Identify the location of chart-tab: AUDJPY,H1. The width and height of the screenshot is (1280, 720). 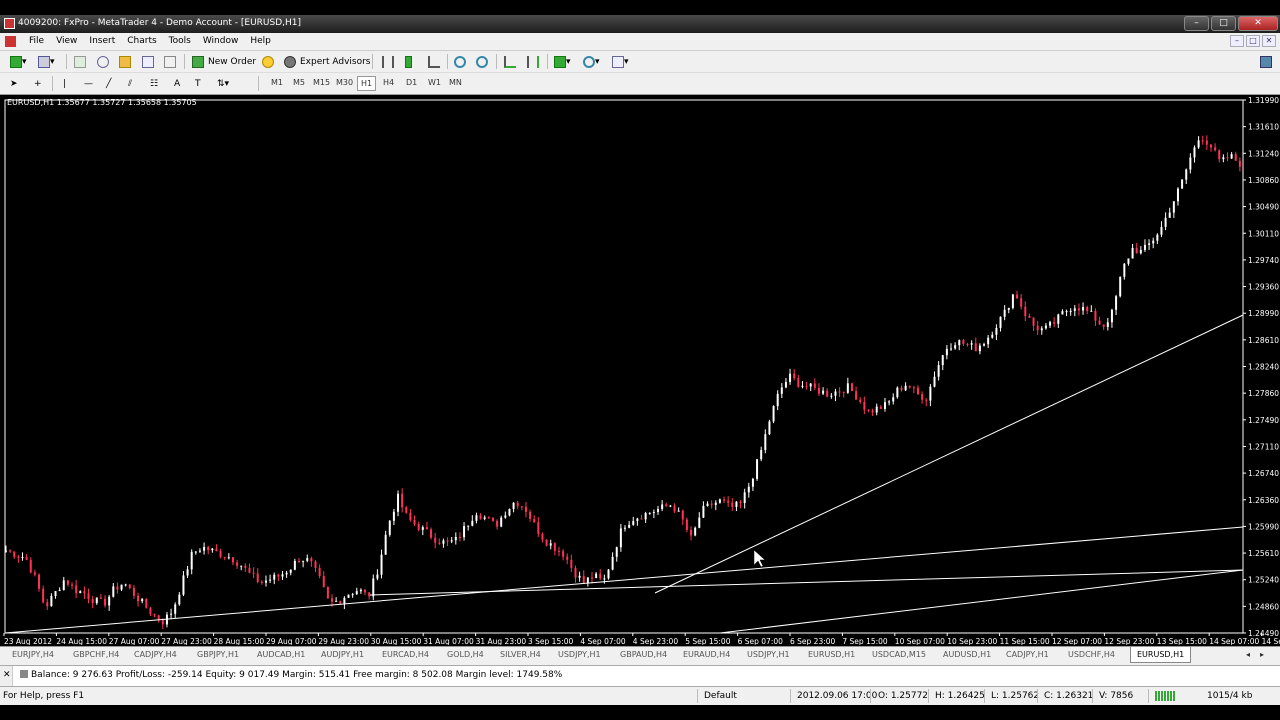
(342, 654).